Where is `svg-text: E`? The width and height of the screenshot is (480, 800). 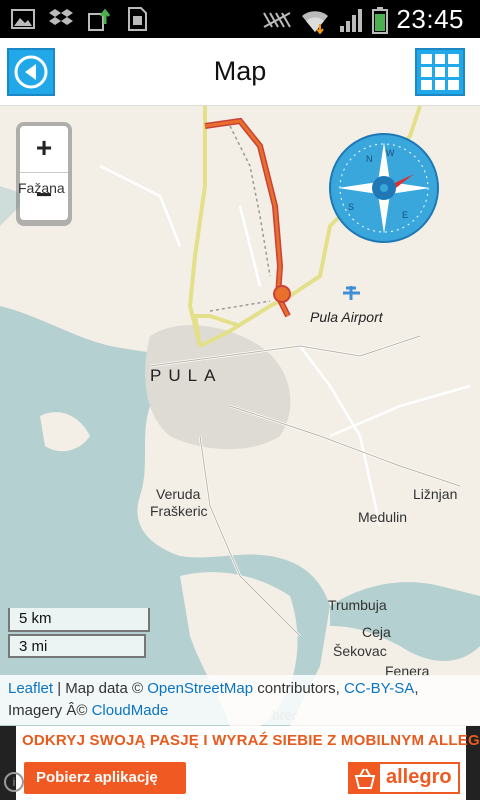
svg-text: E is located at coordinates (405, 215).